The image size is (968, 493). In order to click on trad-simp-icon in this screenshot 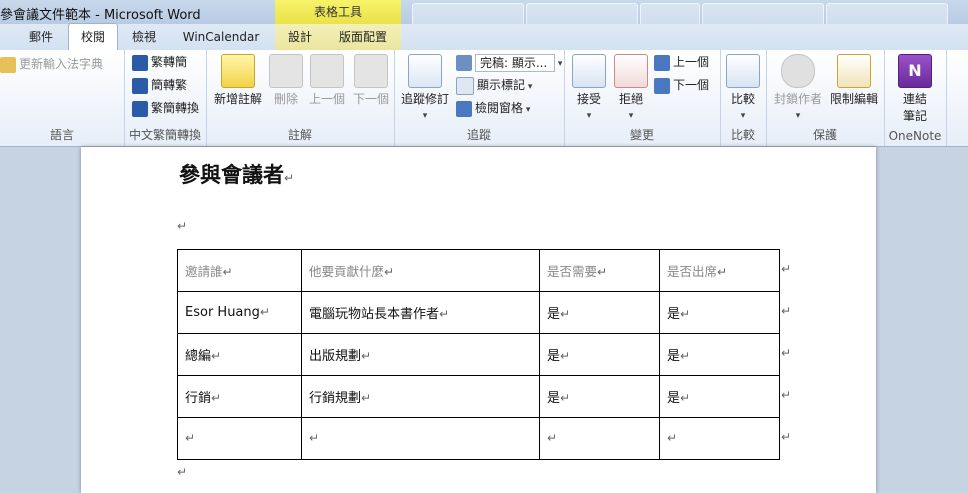, I will do `click(140, 62)`.